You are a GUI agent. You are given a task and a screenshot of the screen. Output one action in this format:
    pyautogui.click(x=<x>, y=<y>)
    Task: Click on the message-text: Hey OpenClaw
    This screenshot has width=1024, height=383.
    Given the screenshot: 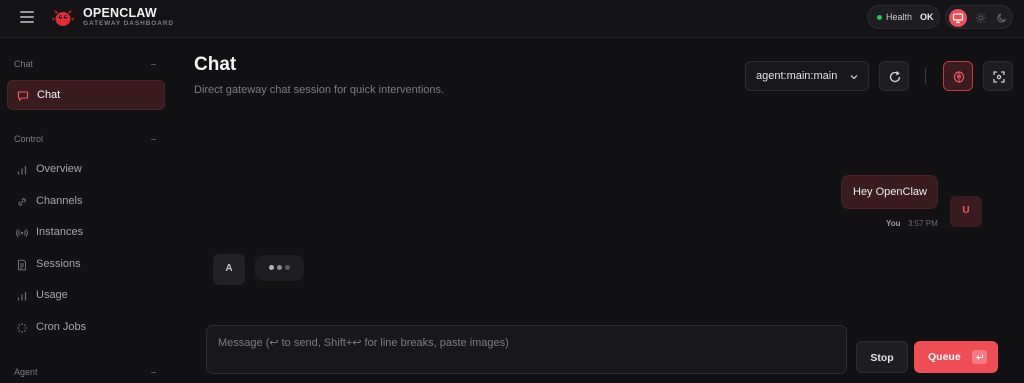 What is the action you would take?
    pyautogui.click(x=890, y=192)
    